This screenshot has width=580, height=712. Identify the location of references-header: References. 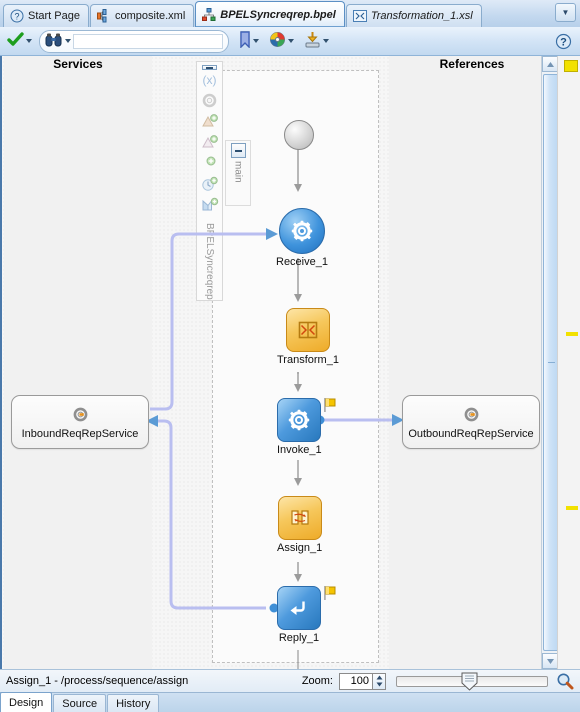
(472, 64).